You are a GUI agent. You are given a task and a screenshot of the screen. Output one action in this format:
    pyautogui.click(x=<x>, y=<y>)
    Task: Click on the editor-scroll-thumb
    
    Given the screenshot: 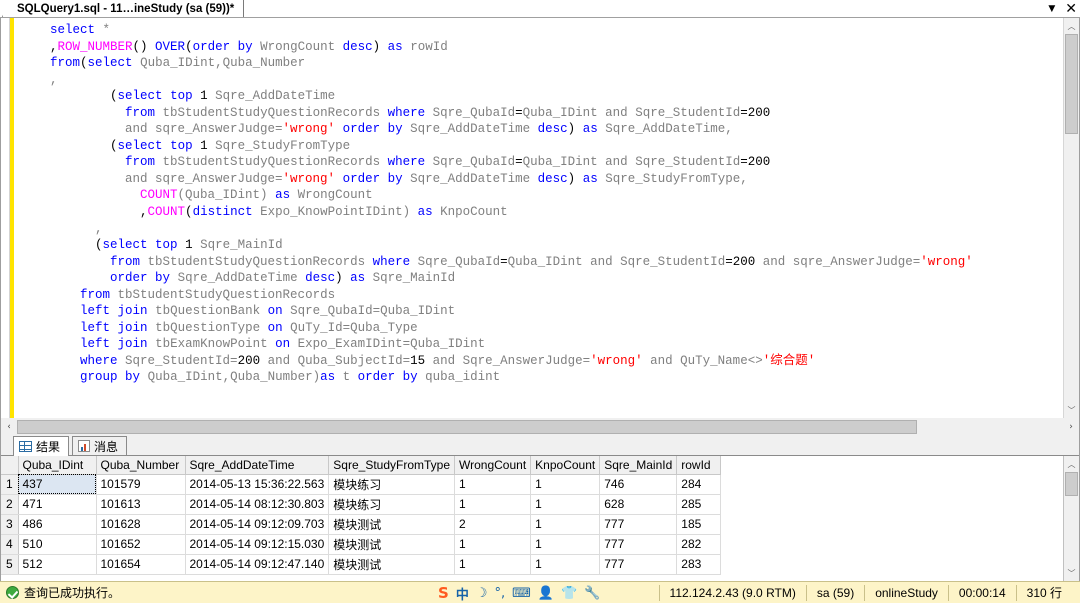 What is the action you would take?
    pyautogui.click(x=1071, y=84)
    